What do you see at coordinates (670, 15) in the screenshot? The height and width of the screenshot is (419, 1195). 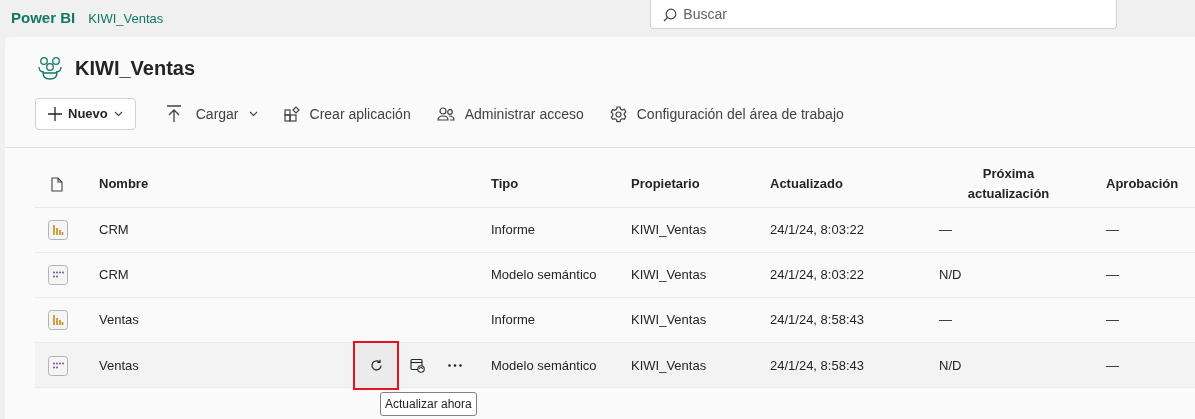 I see `search-icon` at bounding box center [670, 15].